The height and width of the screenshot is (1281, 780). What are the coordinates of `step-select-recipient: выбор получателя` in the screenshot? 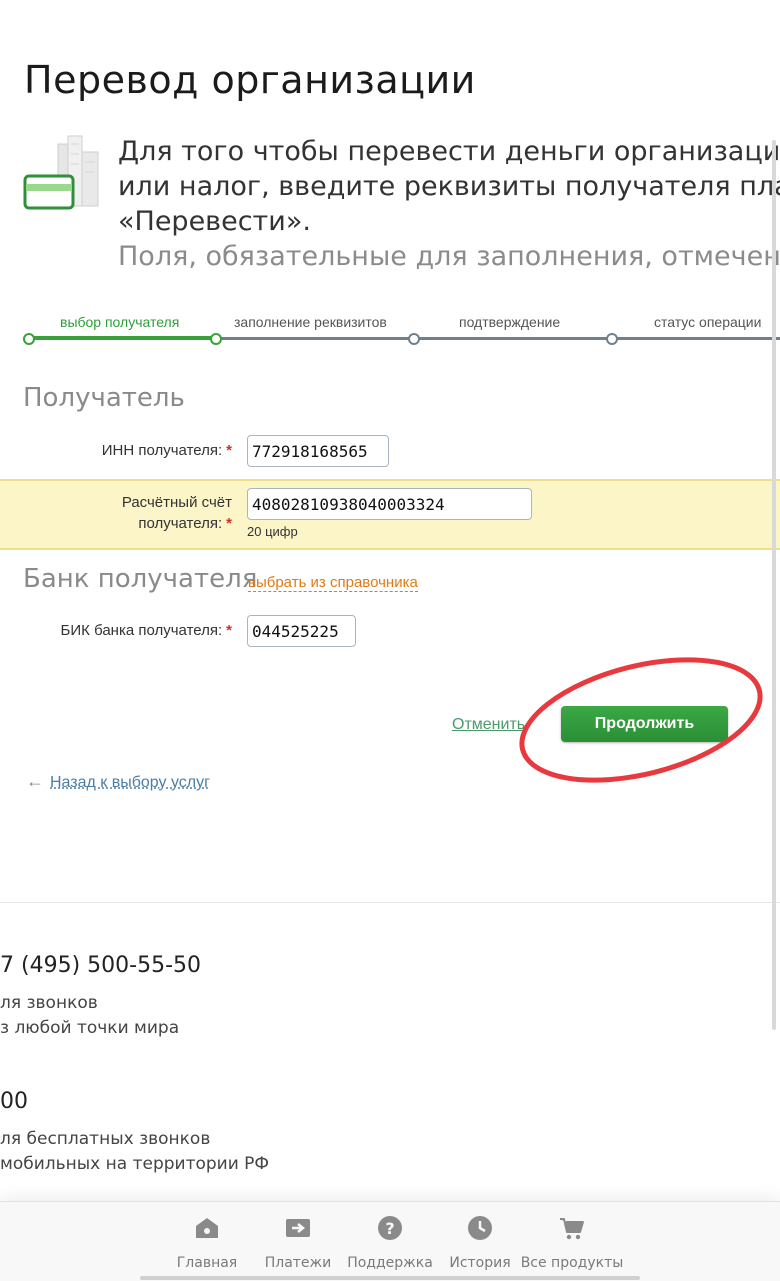 It's located at (120, 322).